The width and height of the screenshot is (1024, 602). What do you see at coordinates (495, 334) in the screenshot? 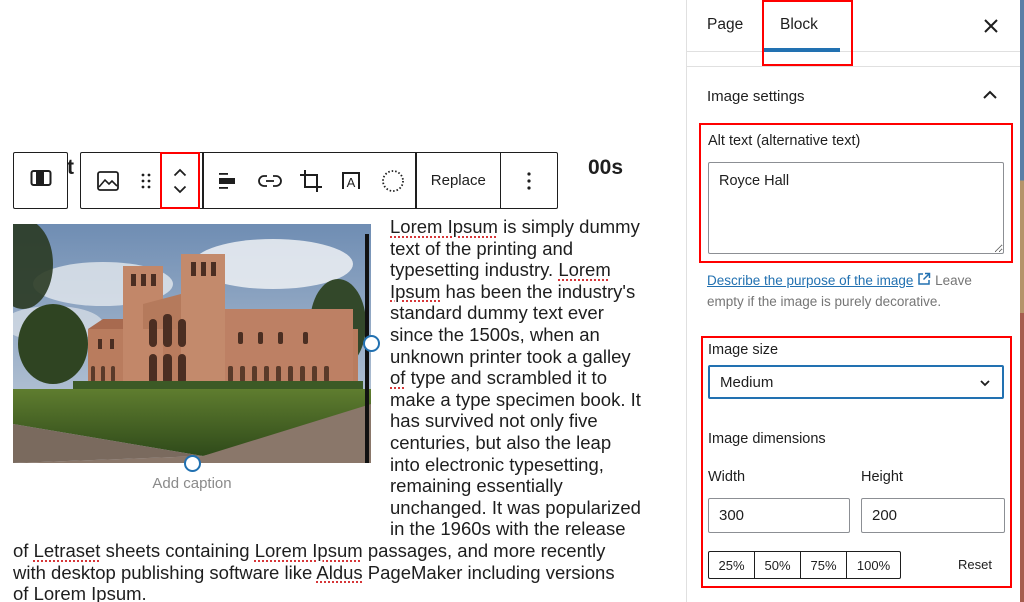
I see `text-run: since the 1500s, when an` at bounding box center [495, 334].